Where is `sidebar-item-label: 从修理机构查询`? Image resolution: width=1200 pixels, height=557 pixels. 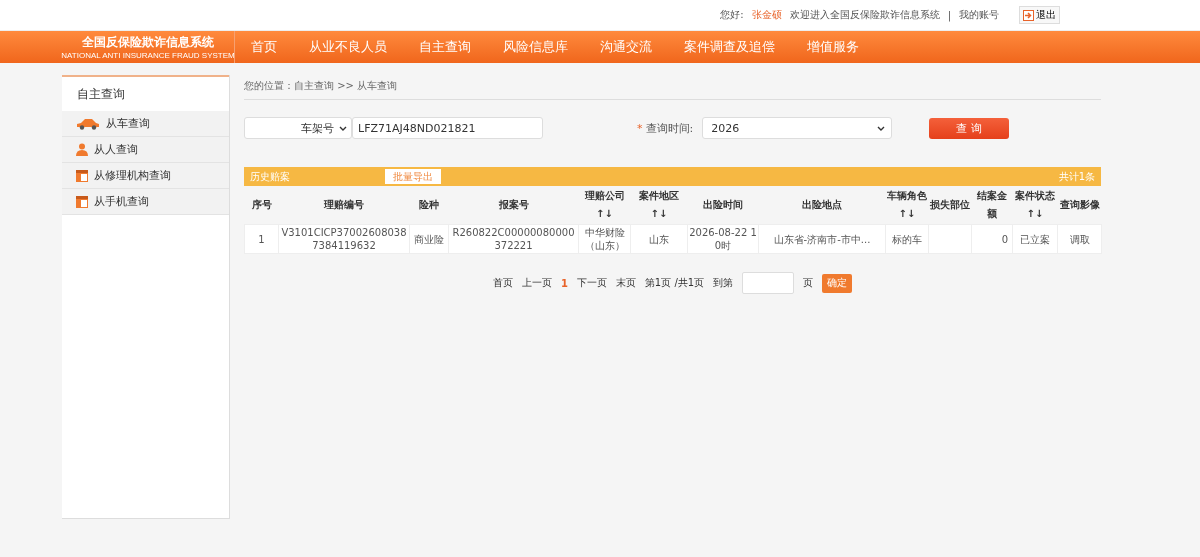 sidebar-item-label: 从修理机构查询 is located at coordinates (132, 175).